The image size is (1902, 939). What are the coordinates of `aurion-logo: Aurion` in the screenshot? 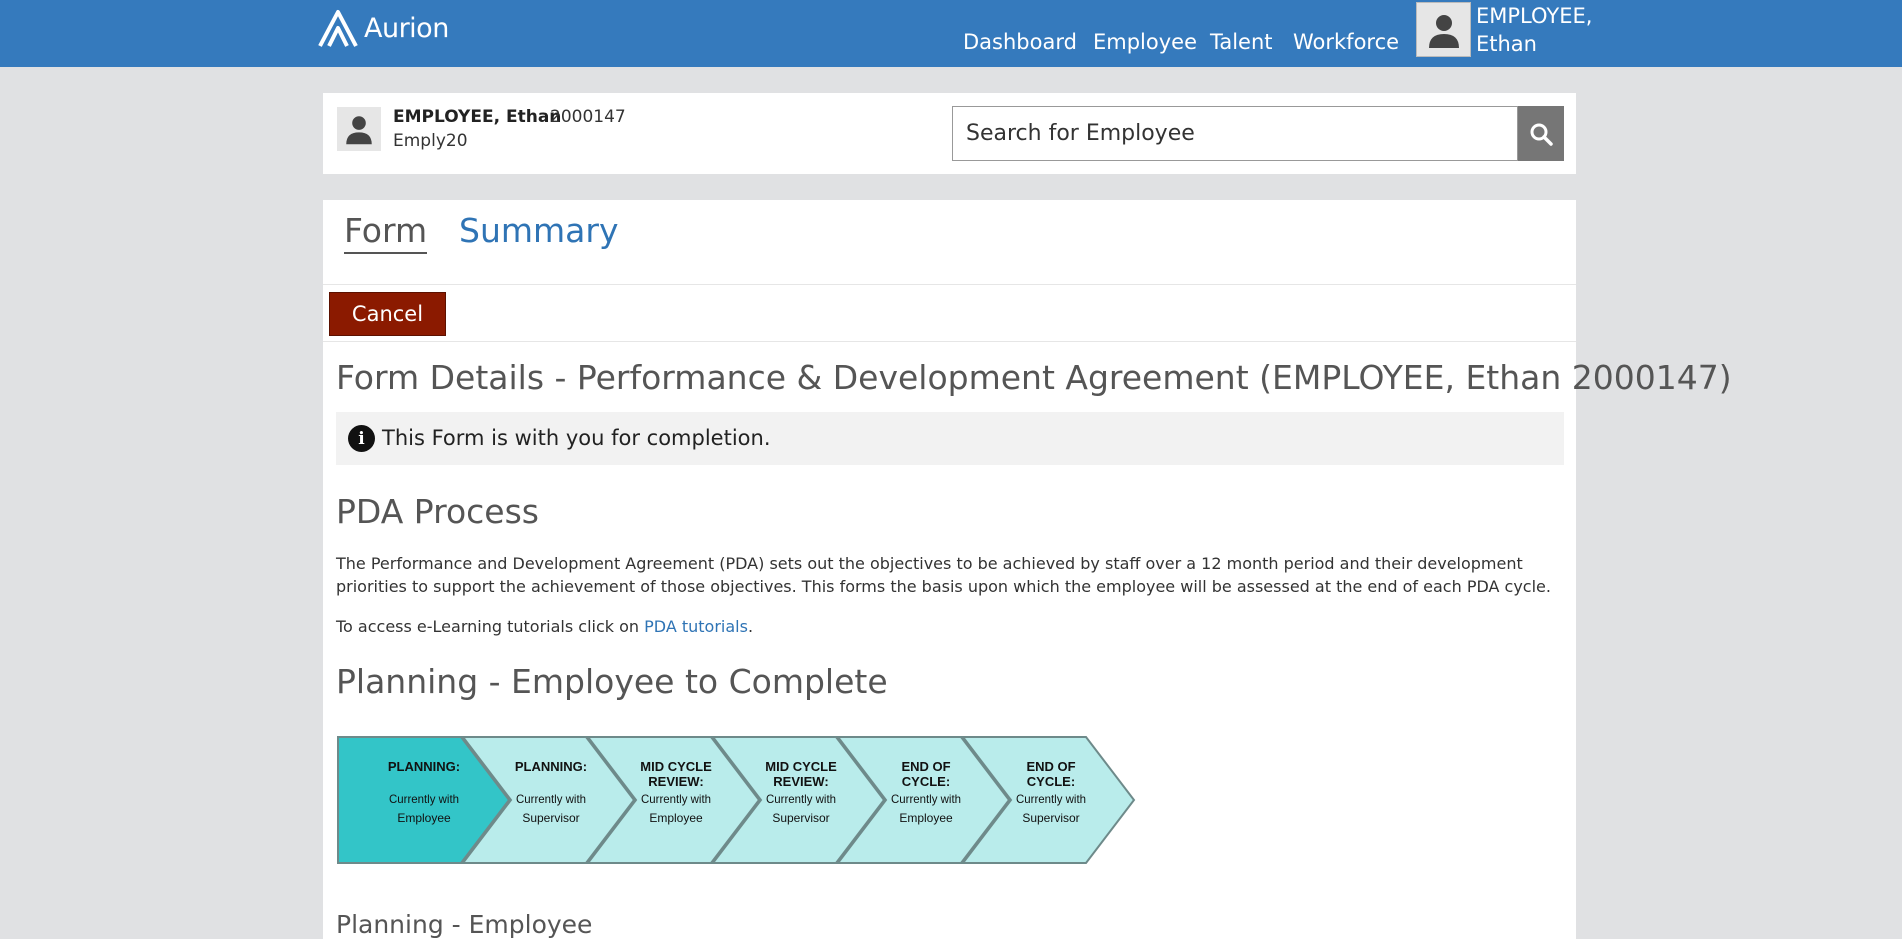 It's located at (382, 28).